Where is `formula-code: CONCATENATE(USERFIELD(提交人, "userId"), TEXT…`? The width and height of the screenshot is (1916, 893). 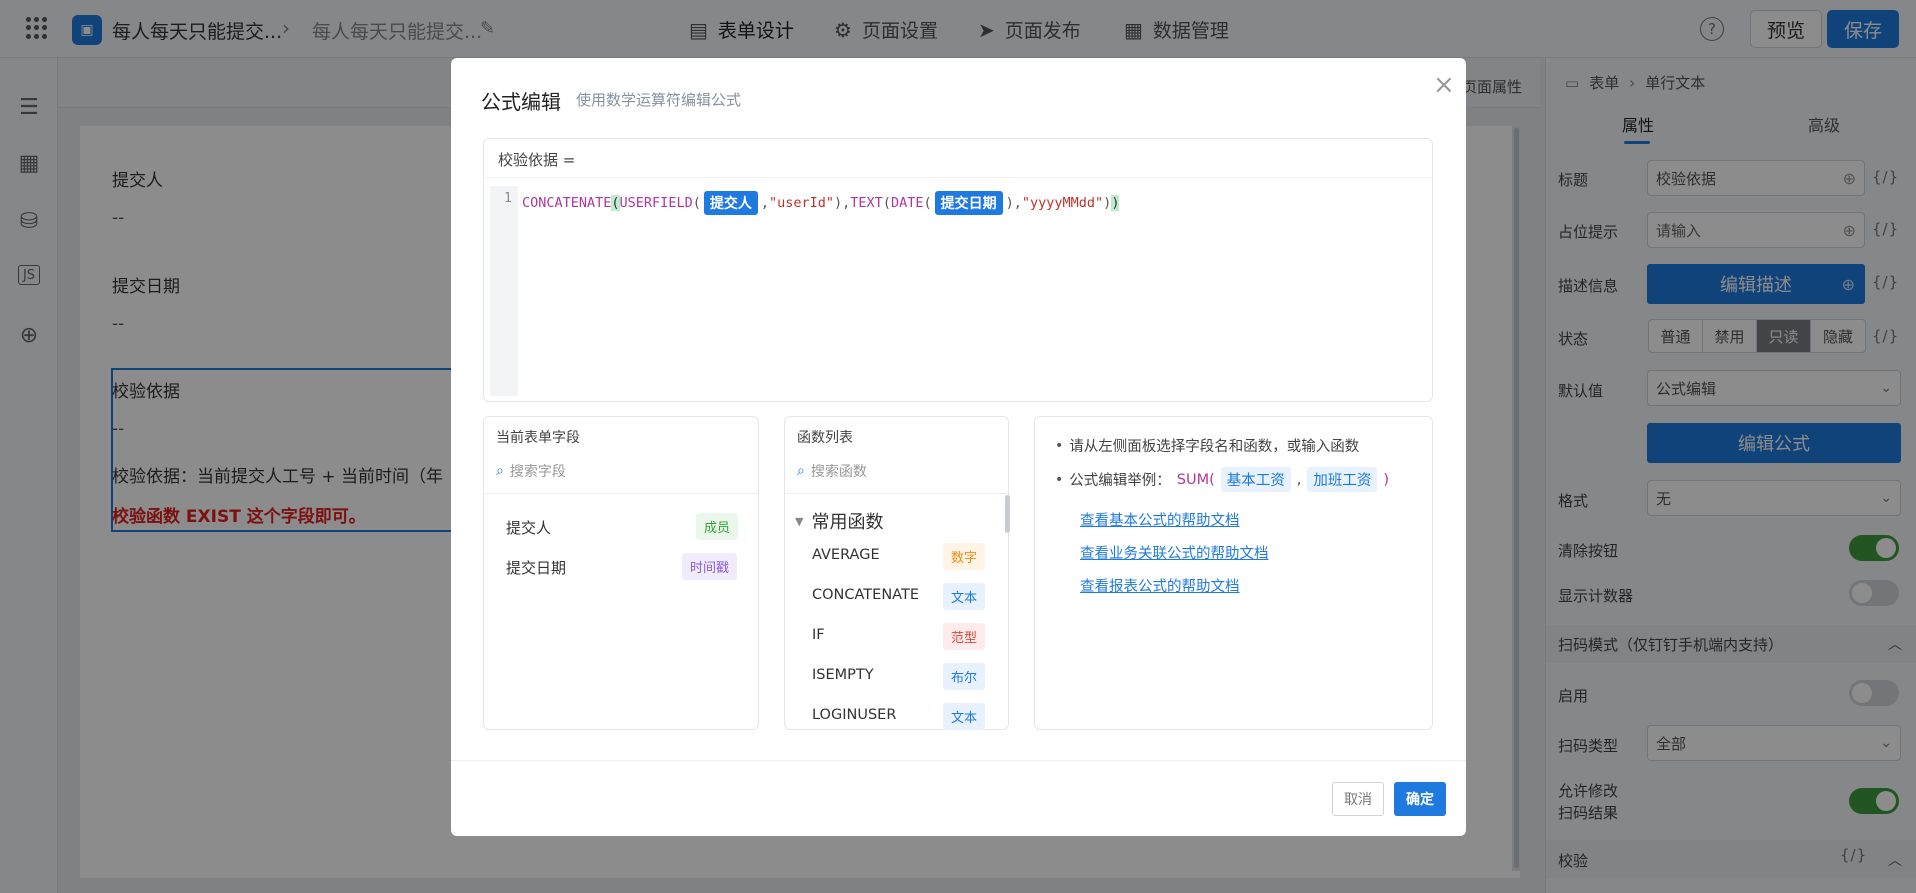 formula-code: CONCATENATE(USERFIELD(提交人, "userId"), TEXT… is located at coordinates (821, 203).